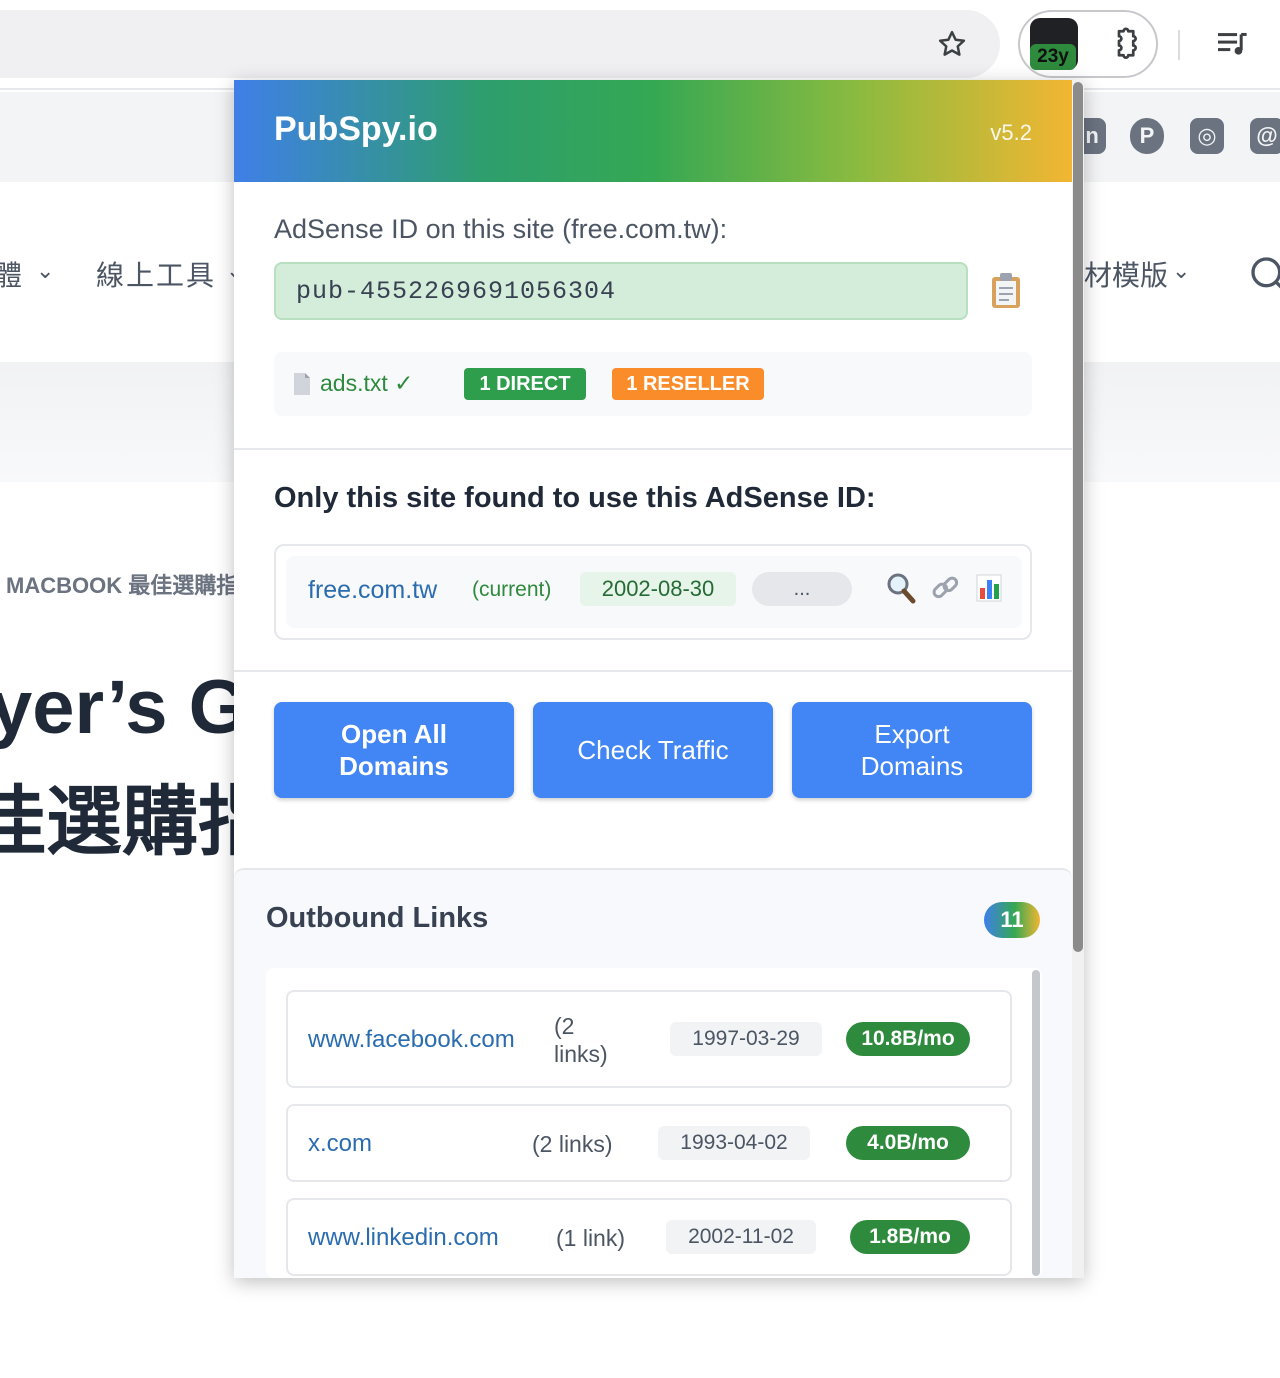  What do you see at coordinates (1125, 44) in the screenshot?
I see `extensions-puzzle-icon` at bounding box center [1125, 44].